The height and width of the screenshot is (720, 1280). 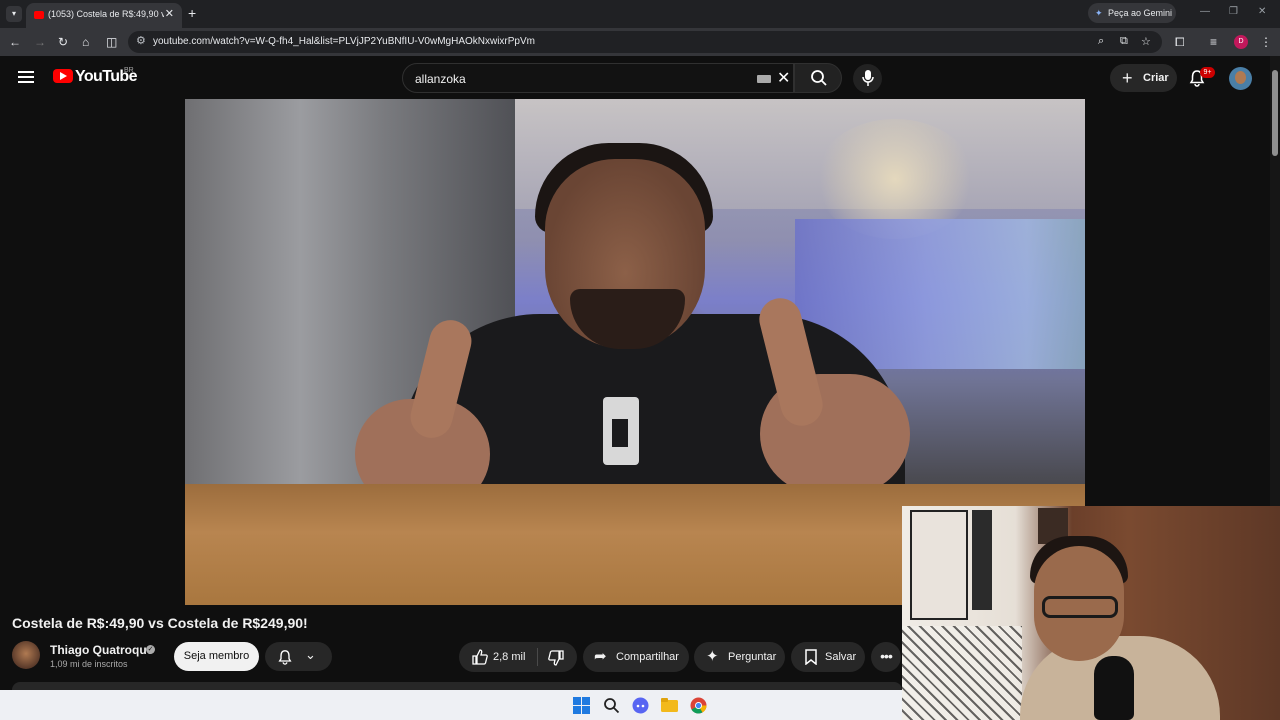 I want to click on voice-search-button, so click(x=867, y=78).